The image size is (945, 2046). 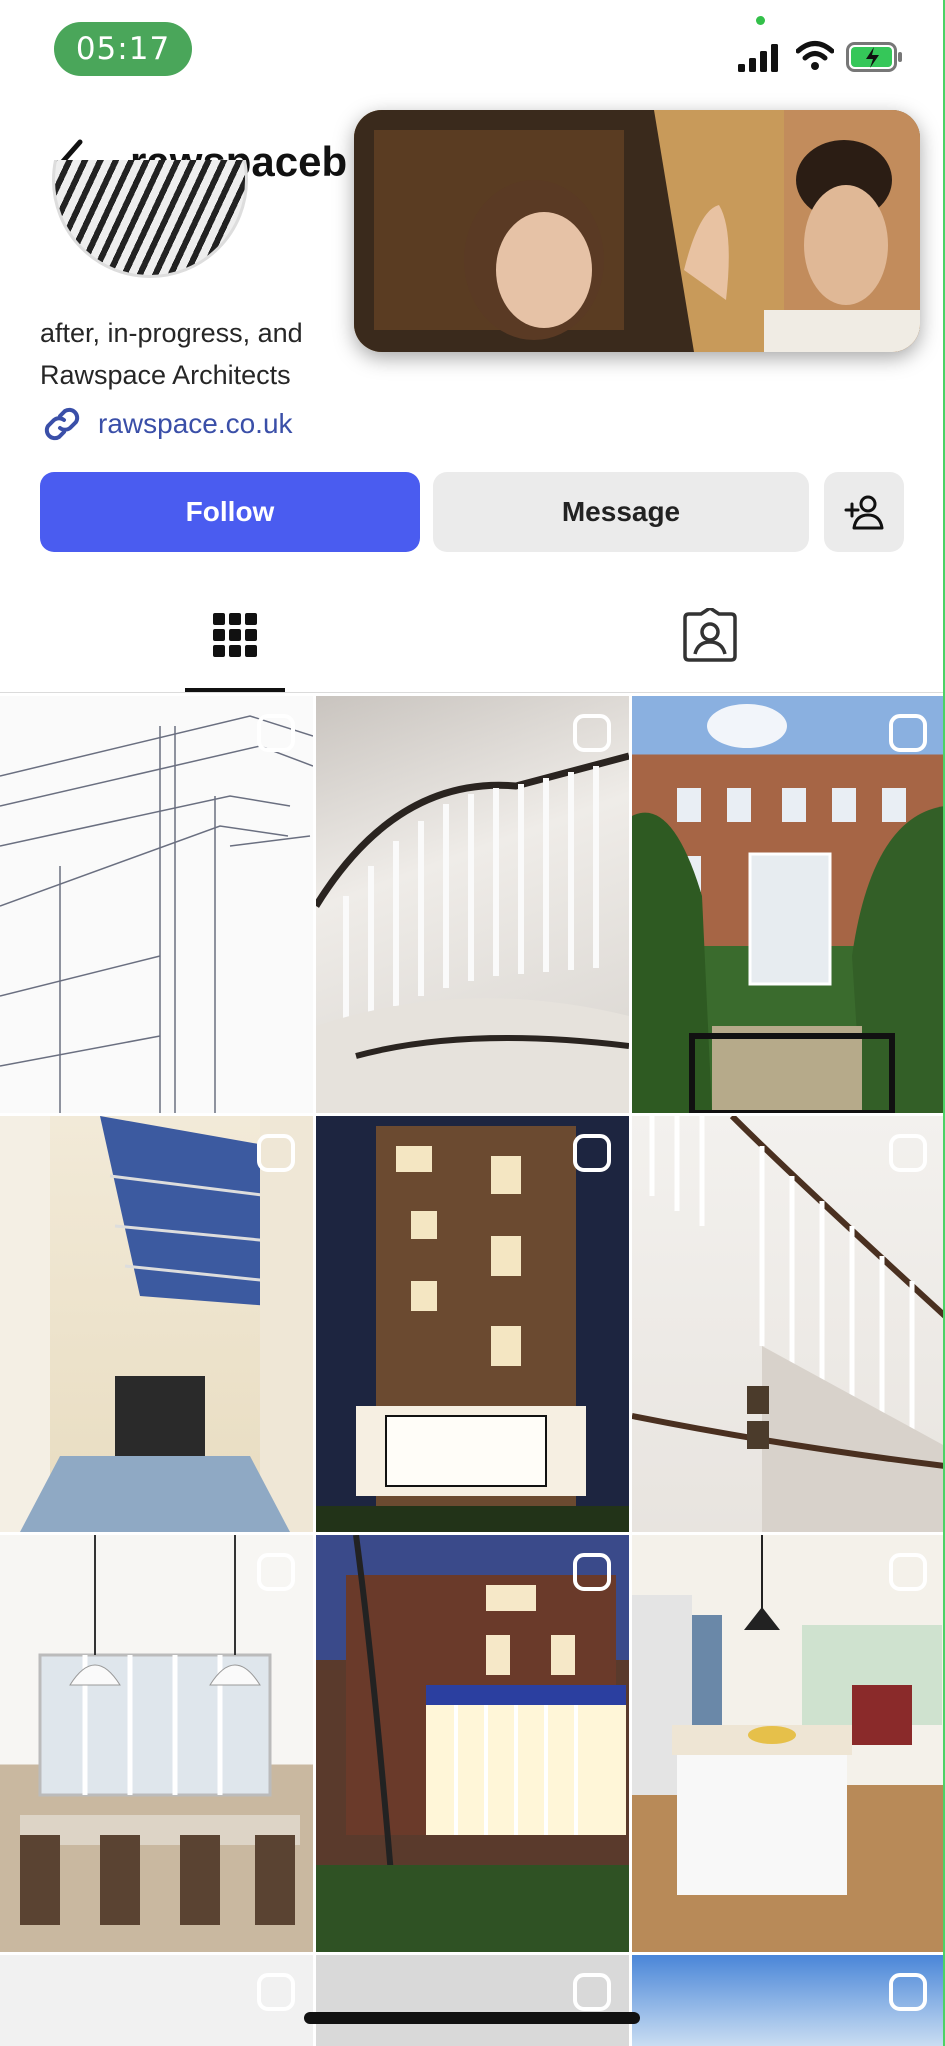 I want to click on person-add-icon, so click(x=864, y=512).